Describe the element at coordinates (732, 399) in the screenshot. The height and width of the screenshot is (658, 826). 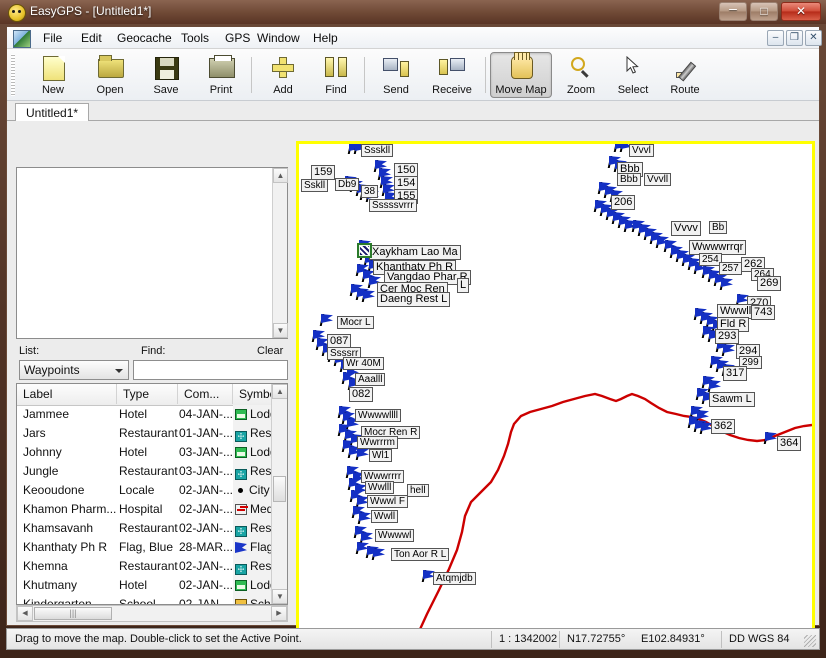
I see `map-waypoint-label: Sawm L` at that location.